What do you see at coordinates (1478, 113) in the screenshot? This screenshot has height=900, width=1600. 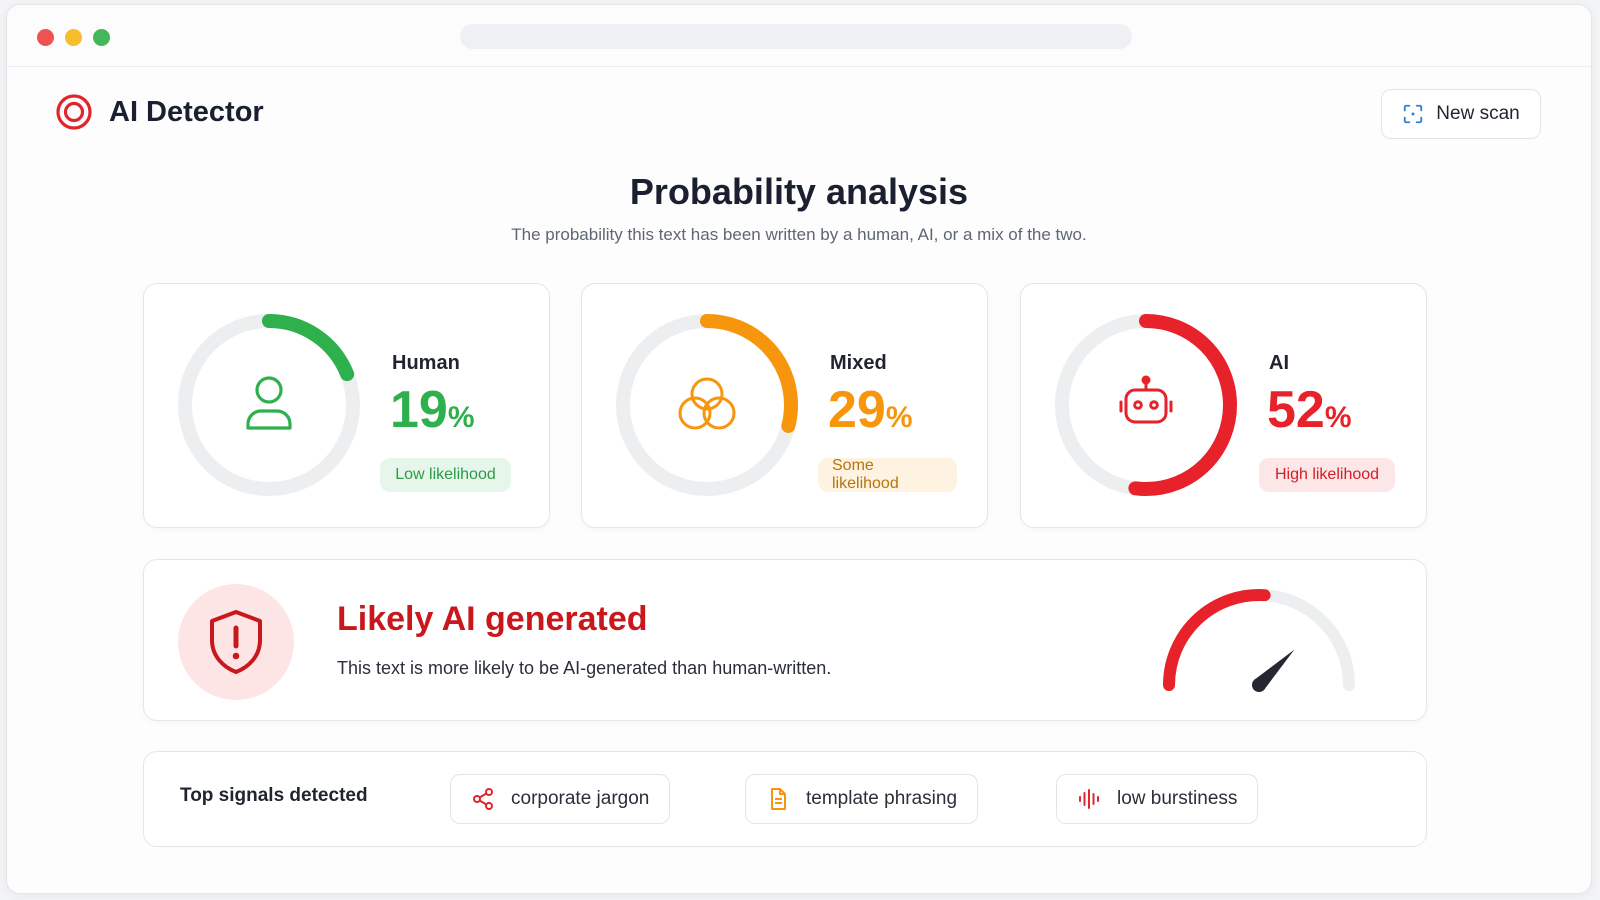 I see `new-scan-label: New scan` at bounding box center [1478, 113].